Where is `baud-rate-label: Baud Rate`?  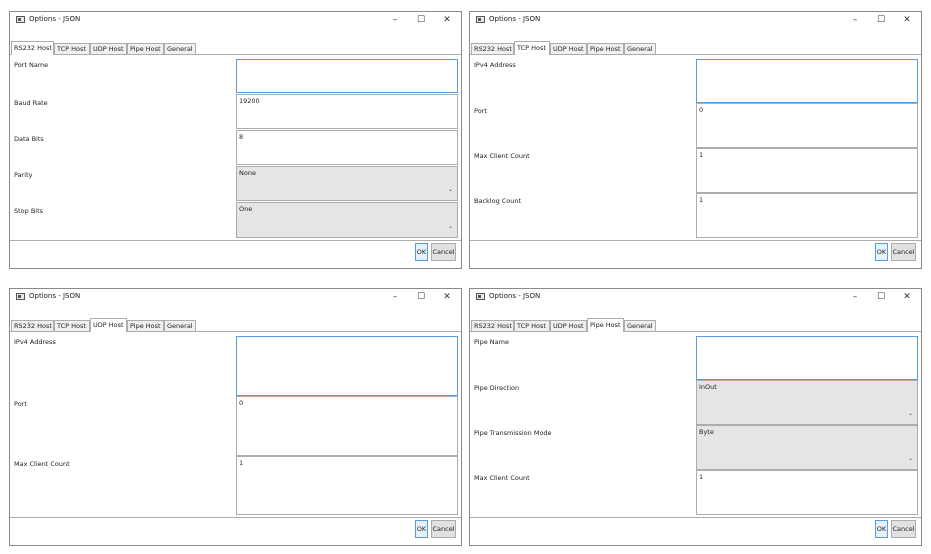
baud-rate-label: Baud Rate is located at coordinates (31, 103).